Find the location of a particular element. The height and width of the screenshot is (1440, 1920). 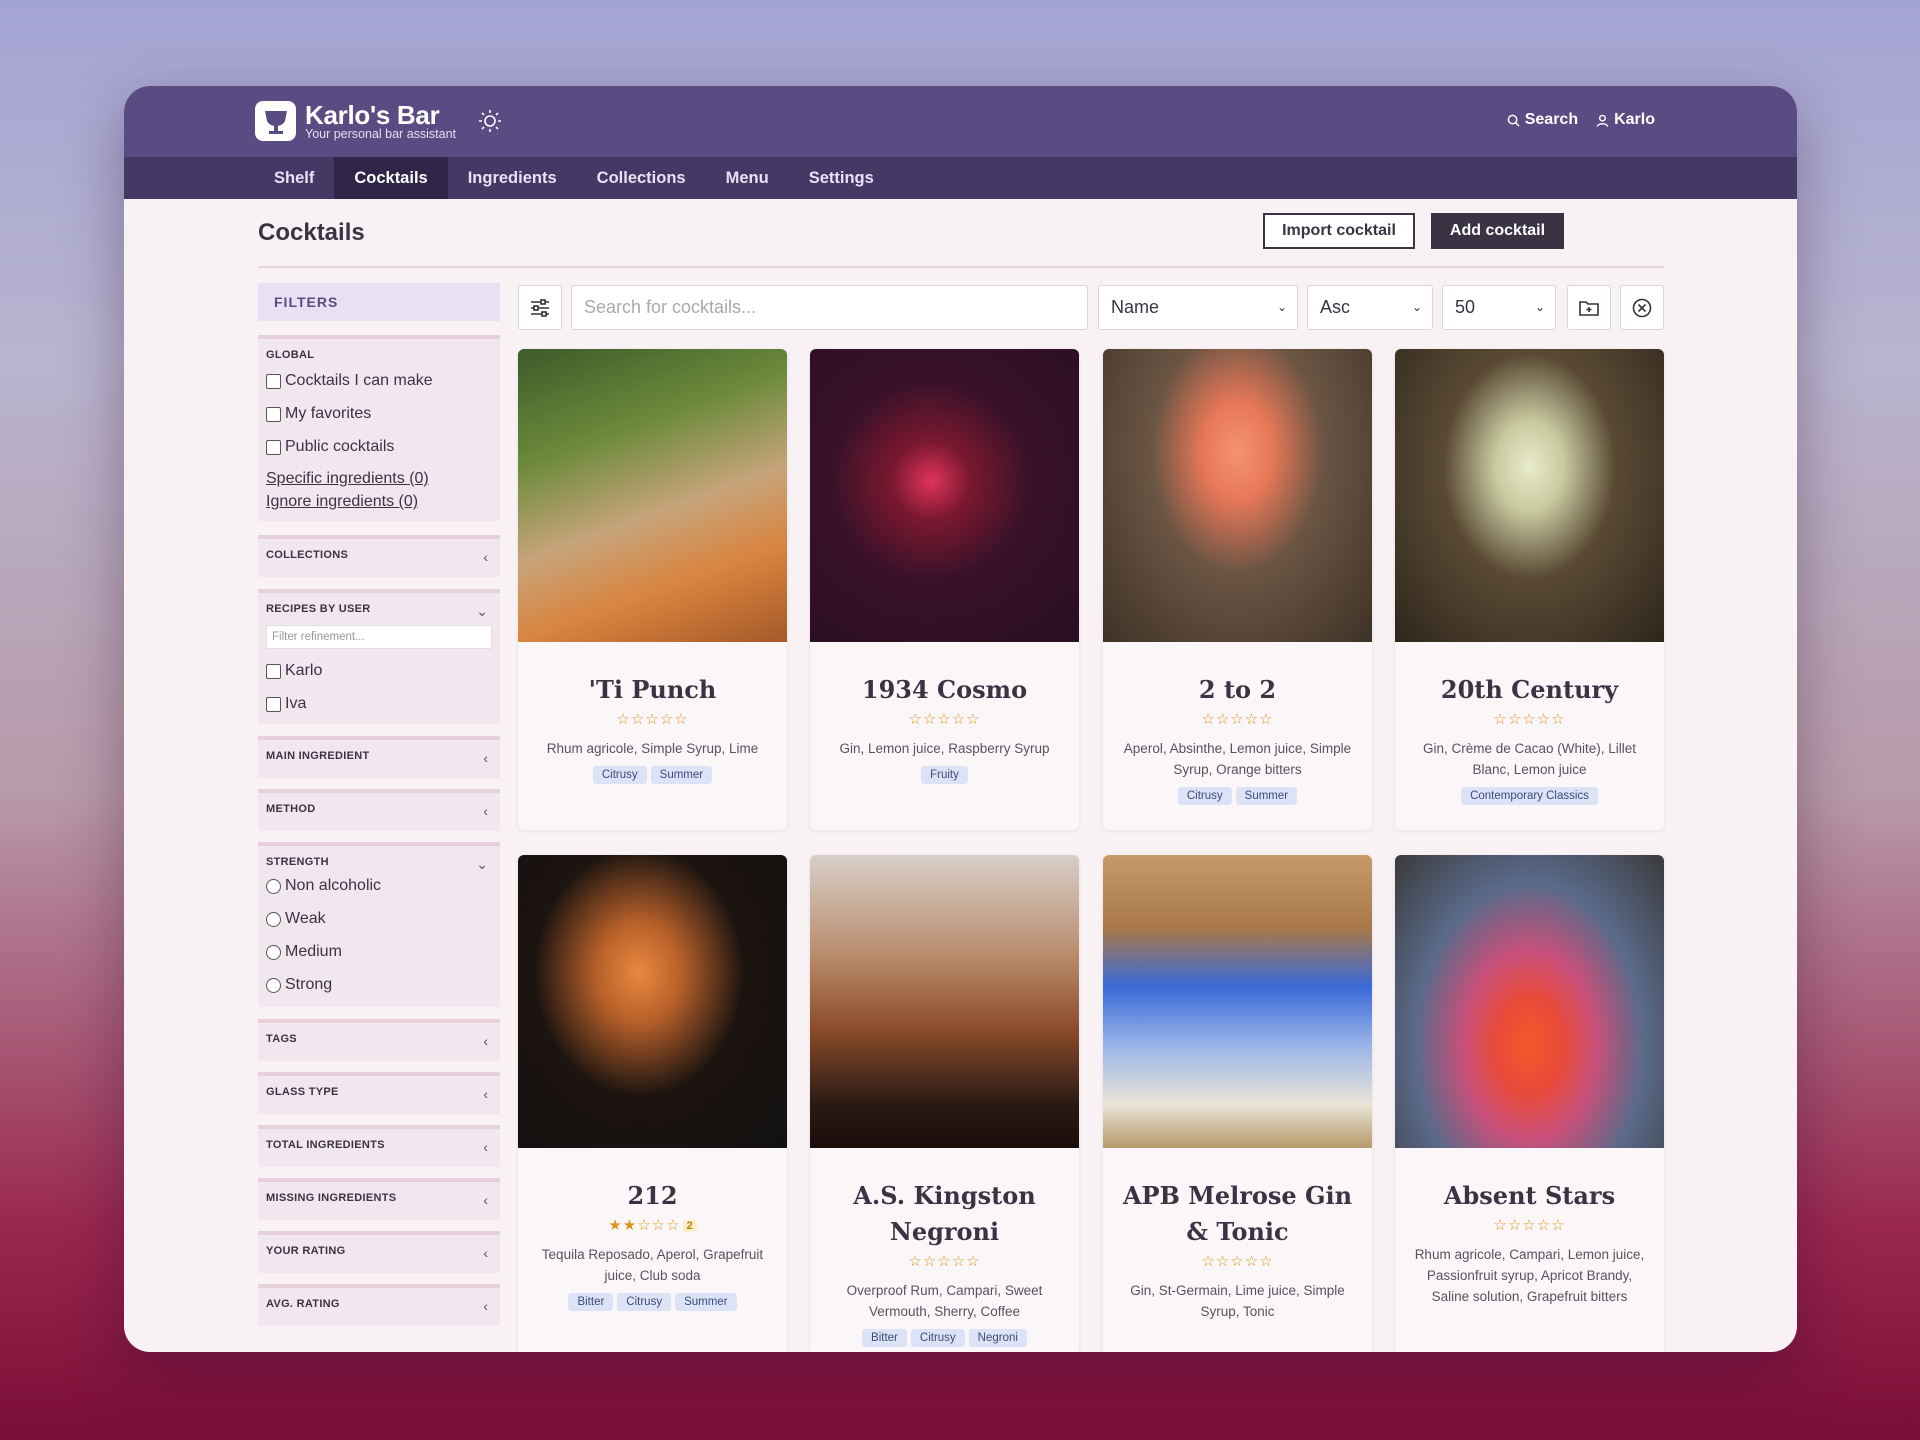

cocktail-name: APB Melrose Gin & Tonic is located at coordinates (1237, 1213).